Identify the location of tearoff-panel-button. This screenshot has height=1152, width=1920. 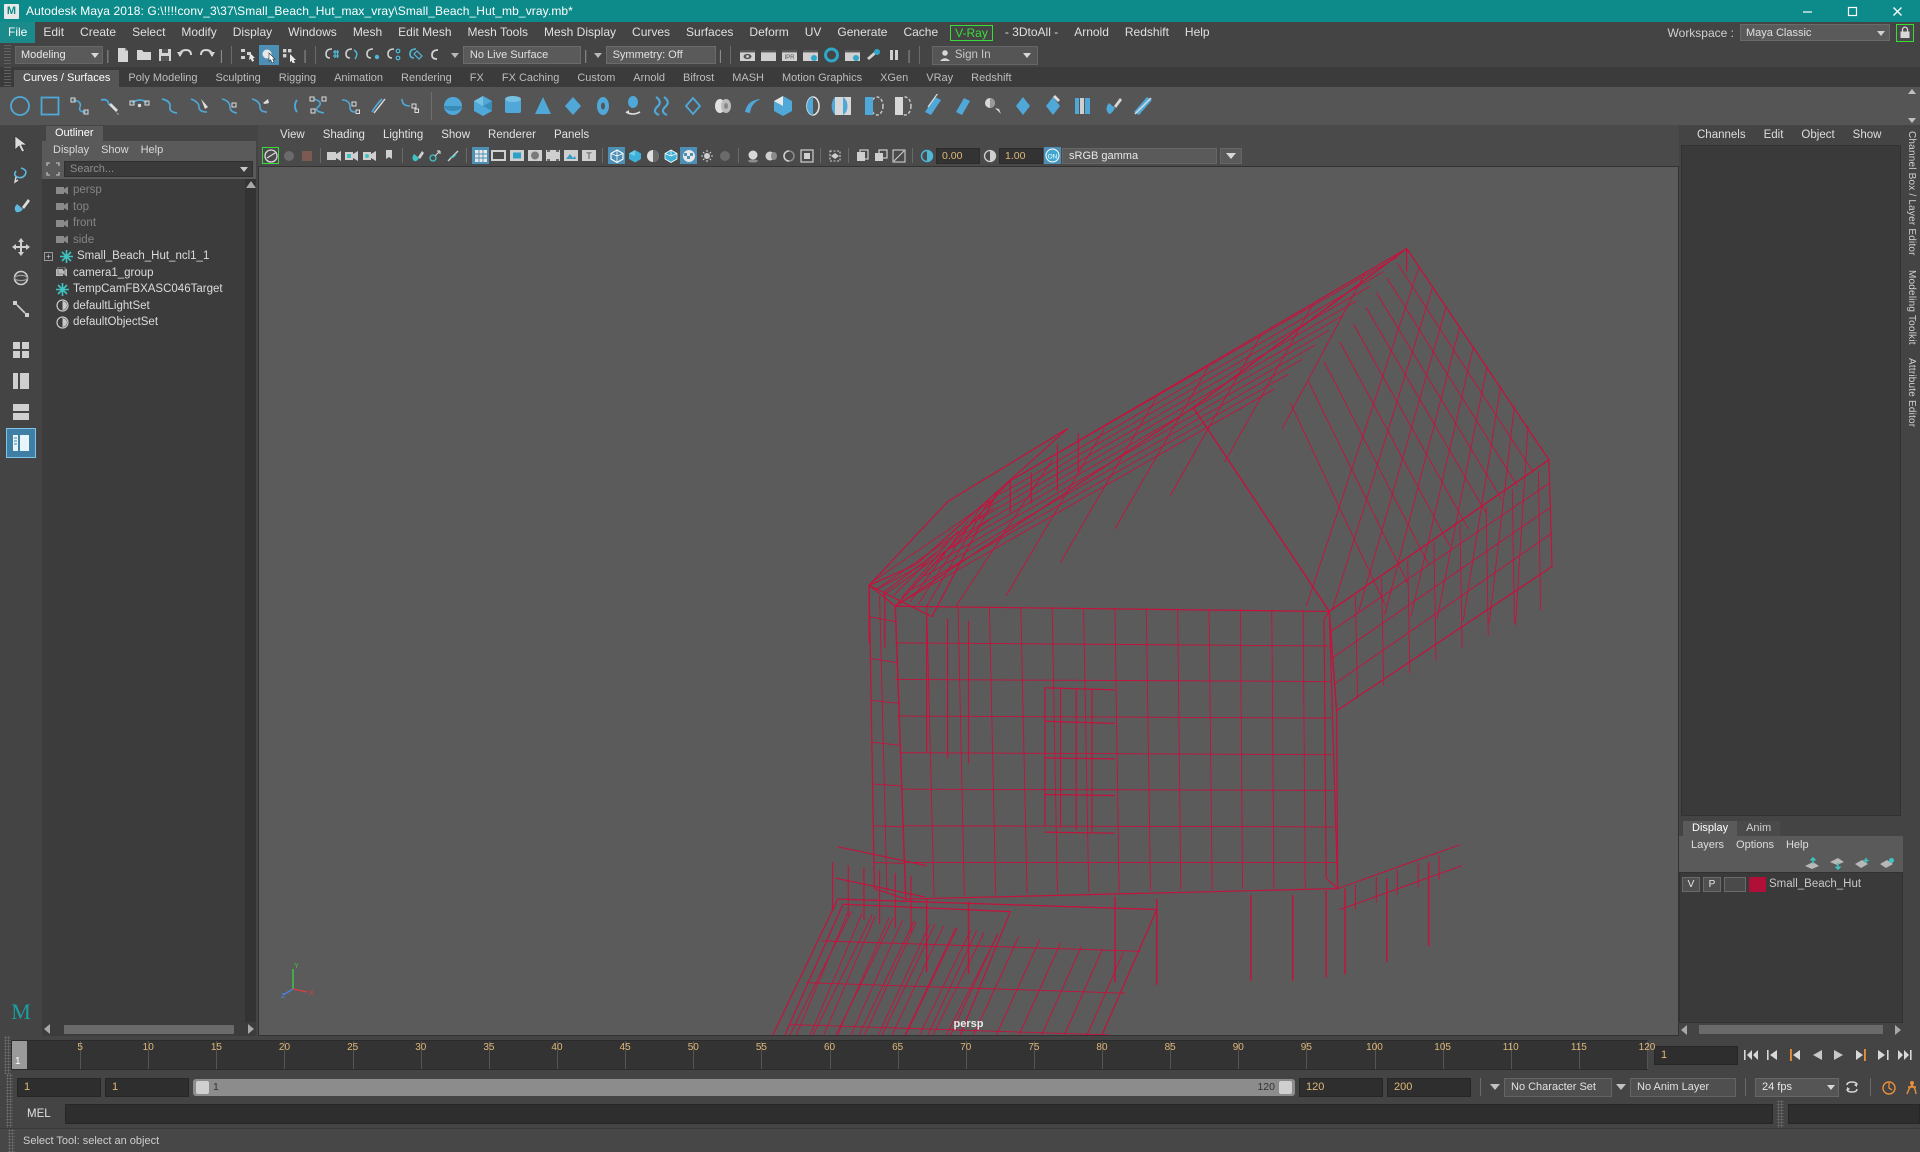
(880, 155).